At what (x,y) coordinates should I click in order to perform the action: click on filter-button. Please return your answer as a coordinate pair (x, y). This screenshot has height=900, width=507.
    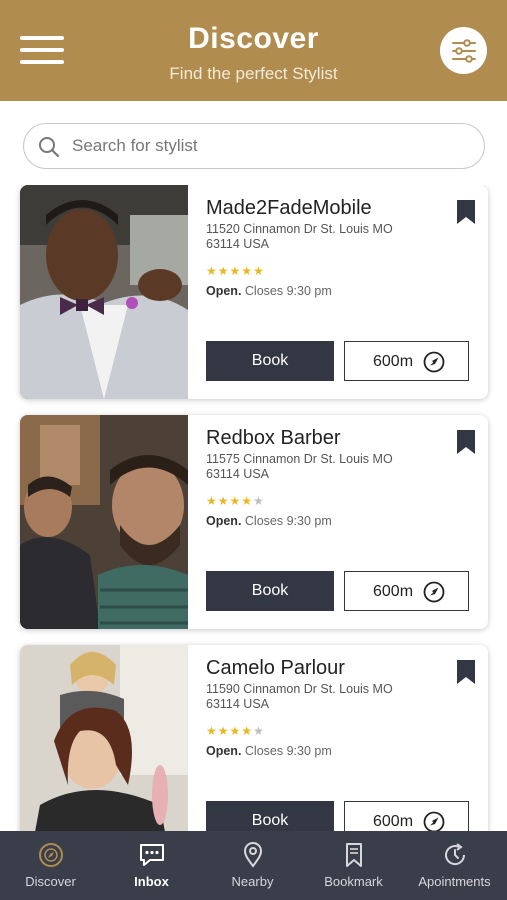
    Looking at the image, I should click on (463, 50).